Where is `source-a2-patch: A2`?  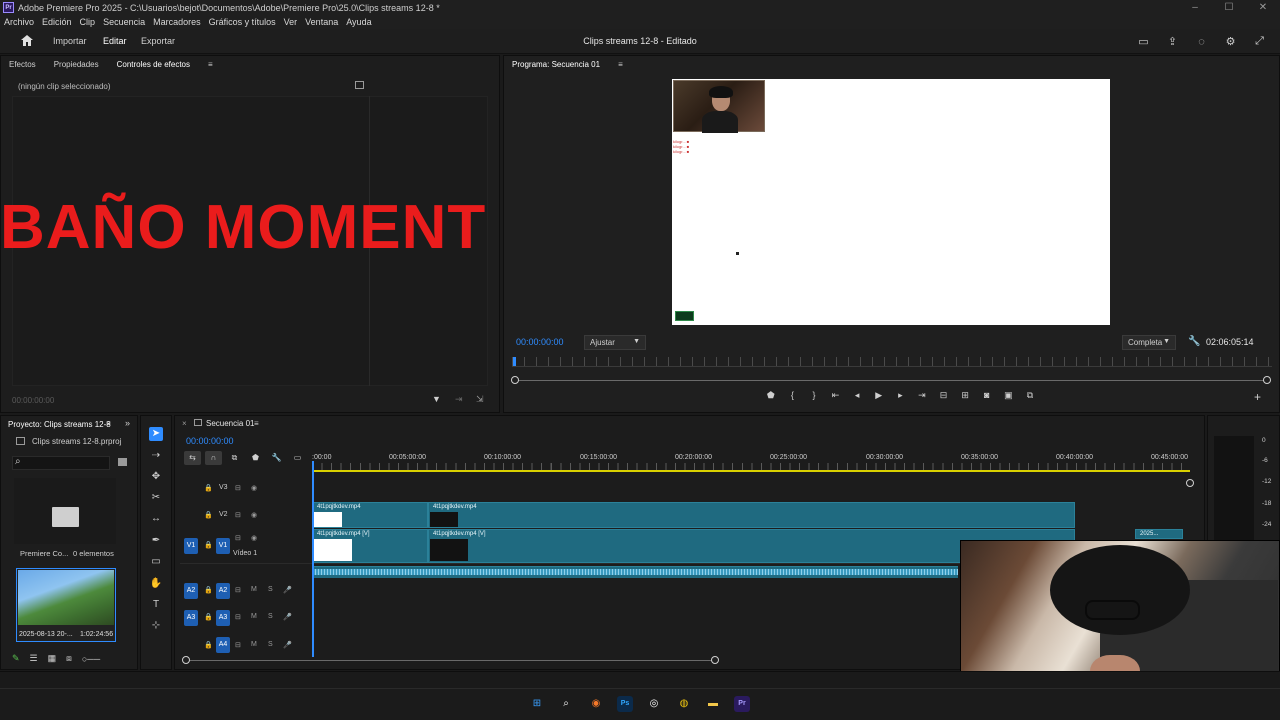
source-a2-patch: A2 is located at coordinates (191, 591).